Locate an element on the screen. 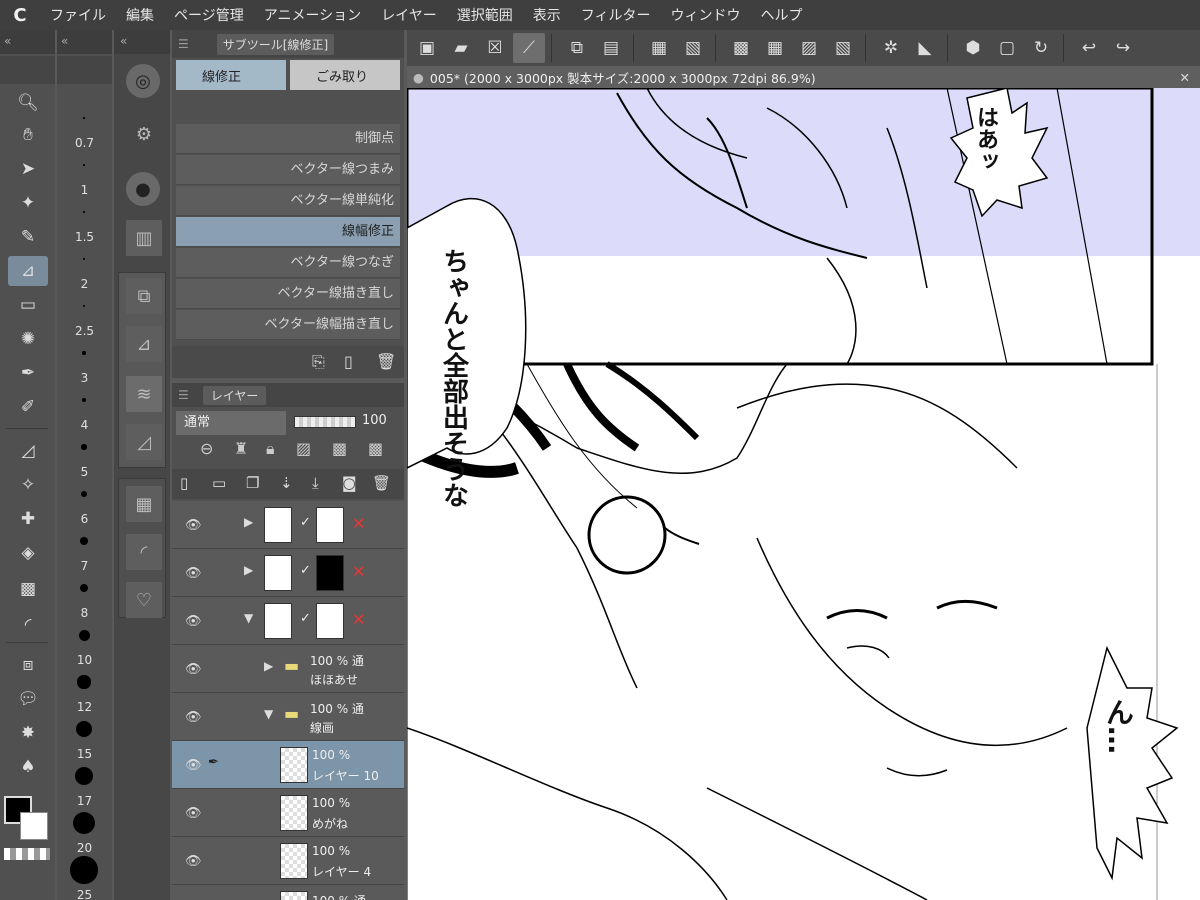 Image resolution: width=1200 pixels, height=900 pixels. new-folder-icon: ❐ is located at coordinates (252, 483).